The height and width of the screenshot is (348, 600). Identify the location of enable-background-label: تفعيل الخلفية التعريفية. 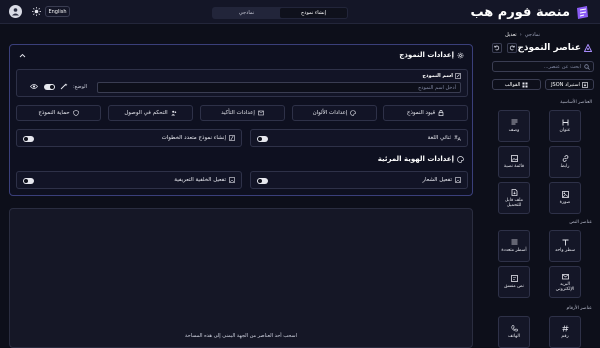
(204, 180).